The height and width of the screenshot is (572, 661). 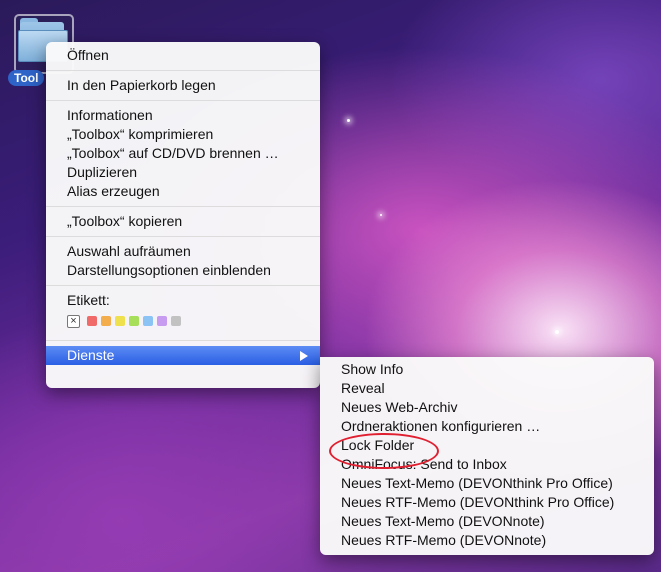 I want to click on service-devonnote-rtf-memo: Neues RTF-Memo (DEVONnote), so click(x=487, y=540).